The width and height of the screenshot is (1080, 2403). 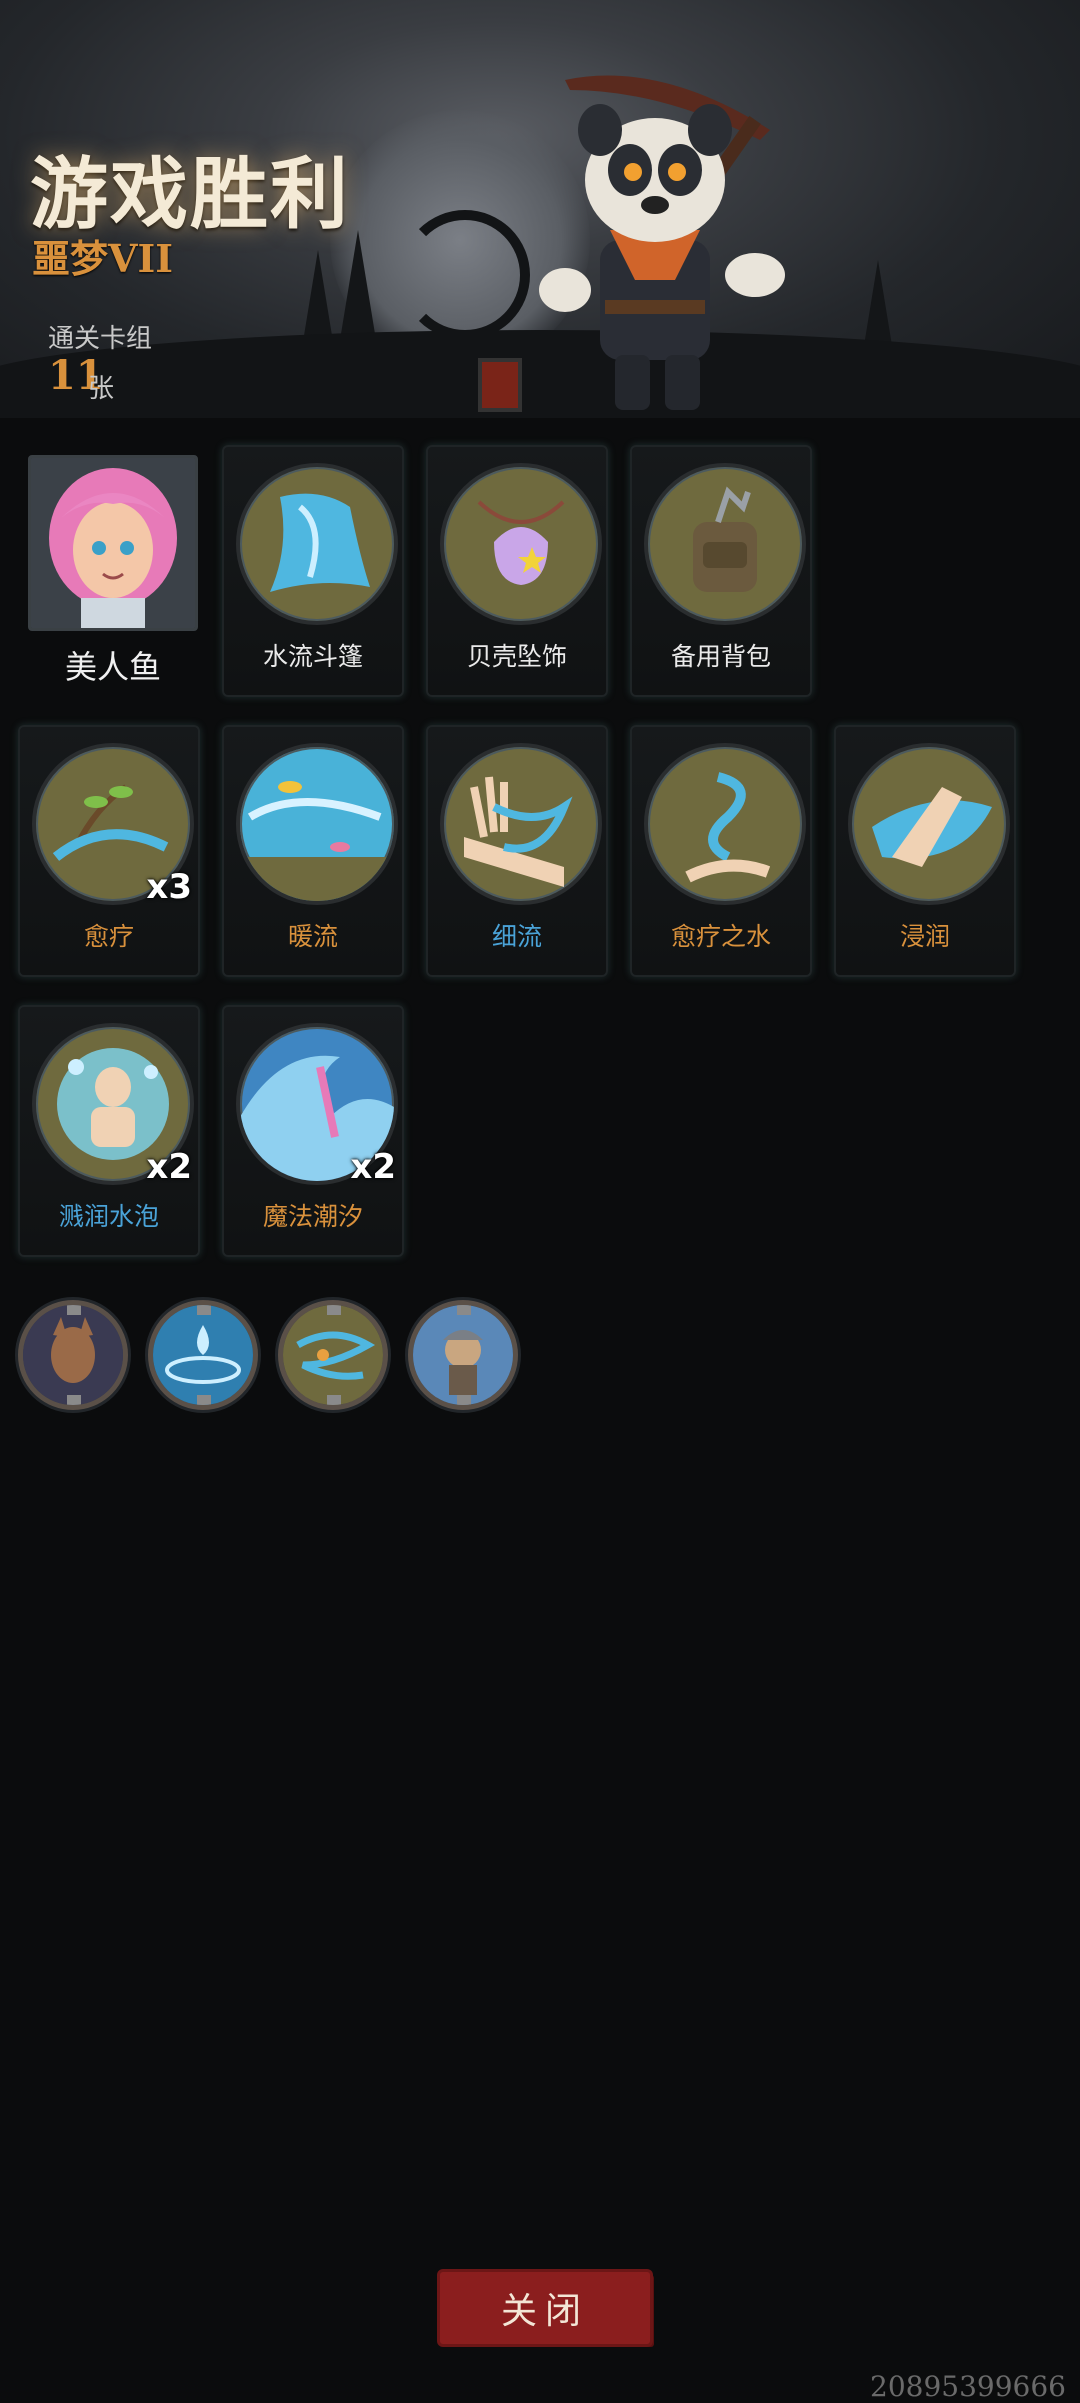 I want to click on whirlwind-relic-icon, so click(x=333, y=1355).